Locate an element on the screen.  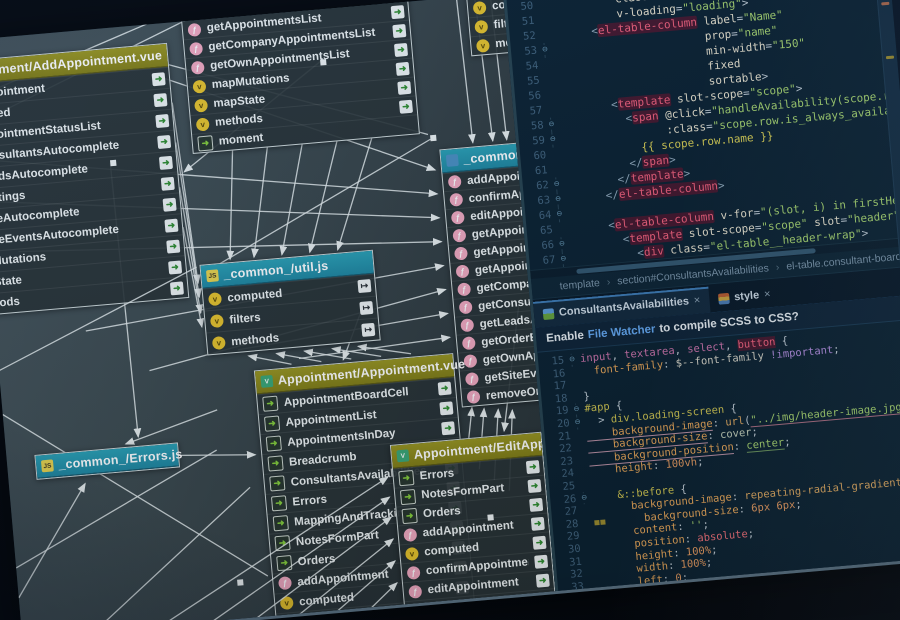
token-str: "150" is located at coordinates (788, 44).